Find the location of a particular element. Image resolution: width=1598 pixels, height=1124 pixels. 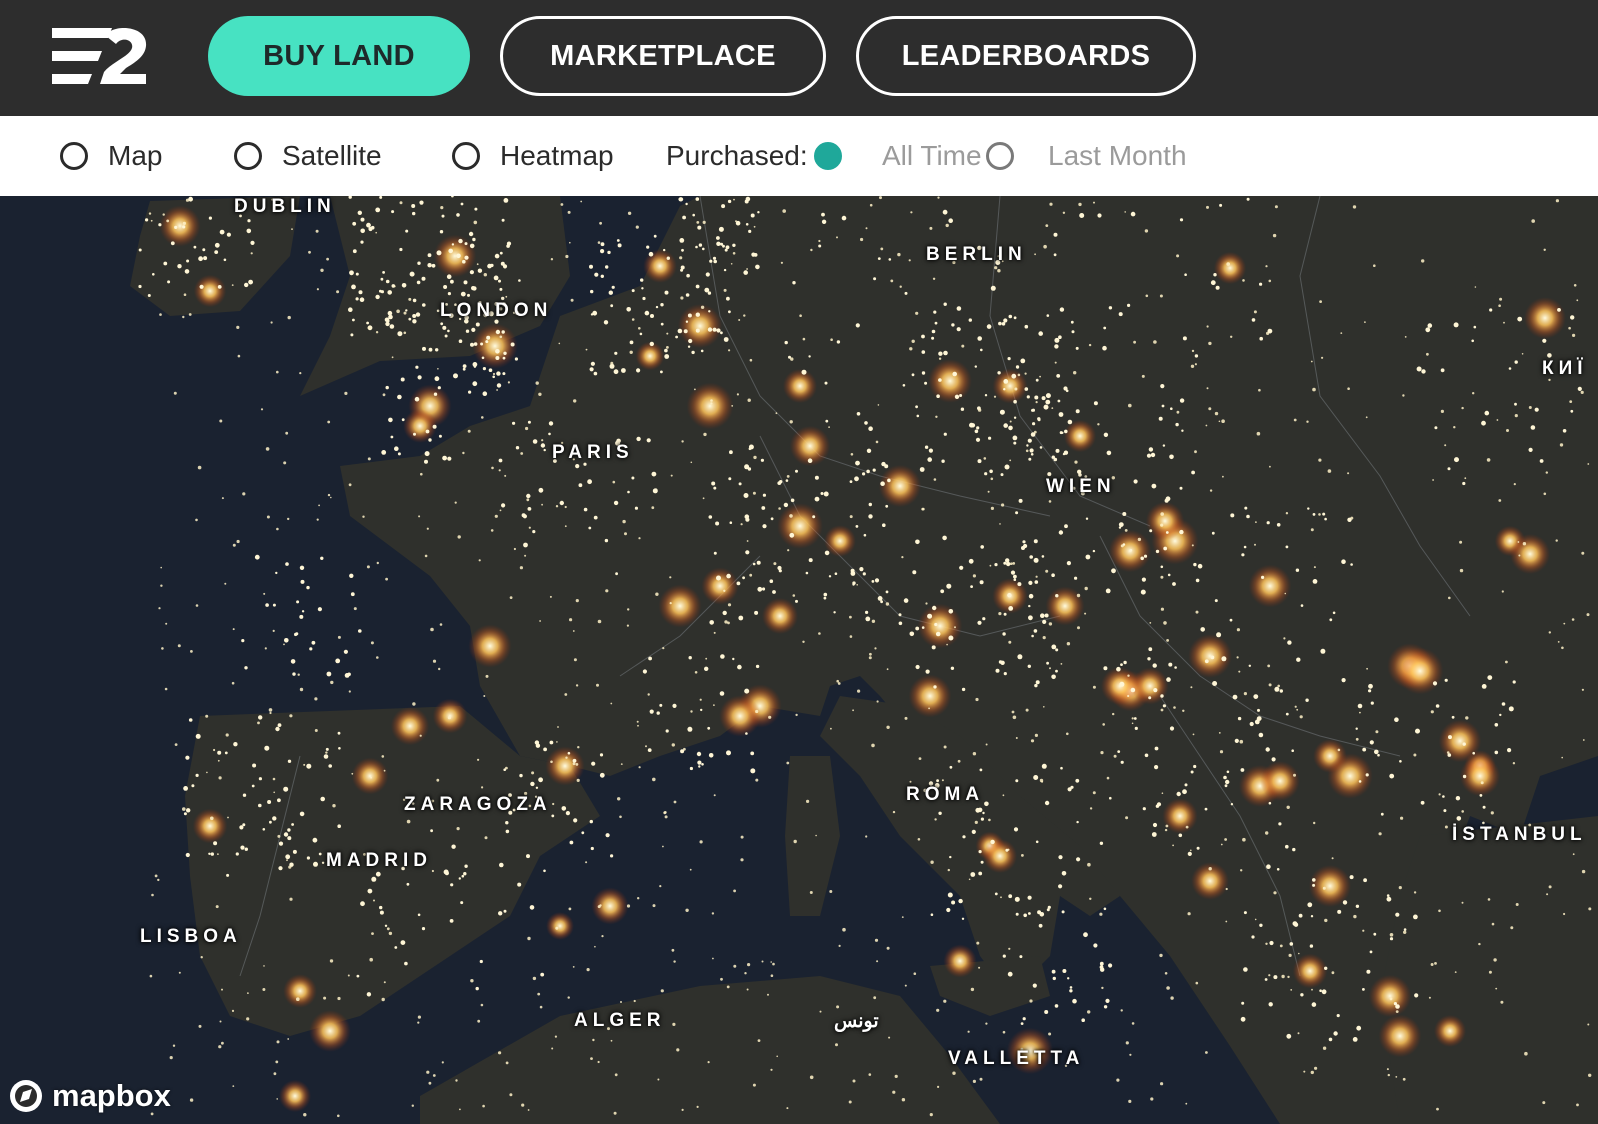

buy-land-button: BUY LAND is located at coordinates (339, 56).